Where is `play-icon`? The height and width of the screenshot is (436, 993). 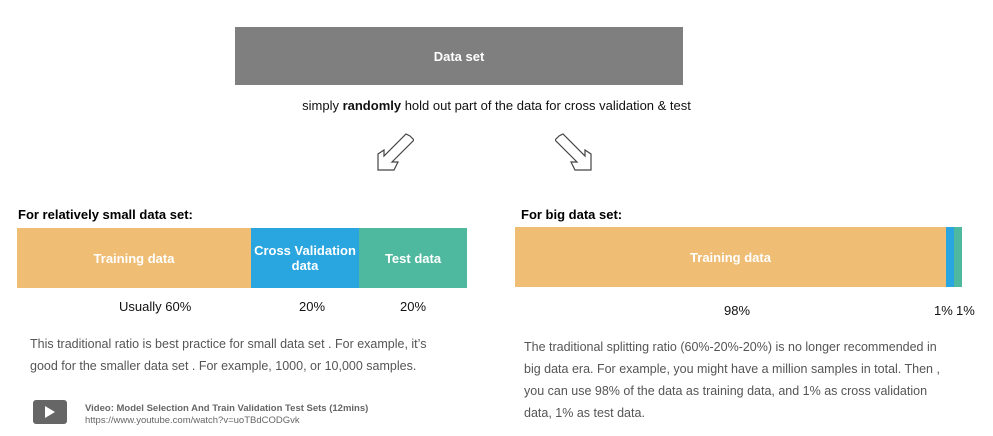
play-icon is located at coordinates (50, 412).